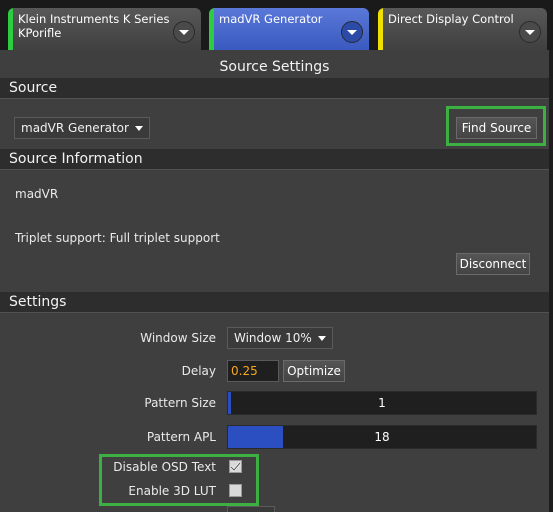  I want to click on source-name: madVR, so click(37, 194).